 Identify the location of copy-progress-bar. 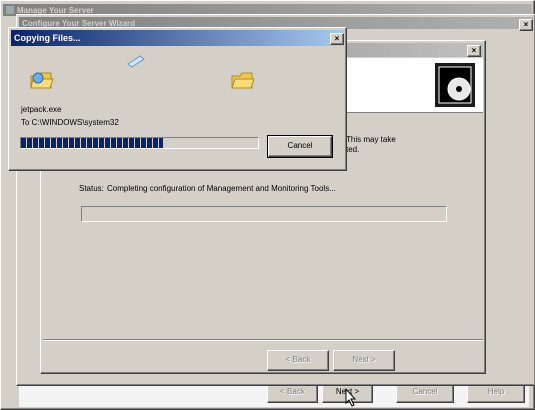
(139, 143).